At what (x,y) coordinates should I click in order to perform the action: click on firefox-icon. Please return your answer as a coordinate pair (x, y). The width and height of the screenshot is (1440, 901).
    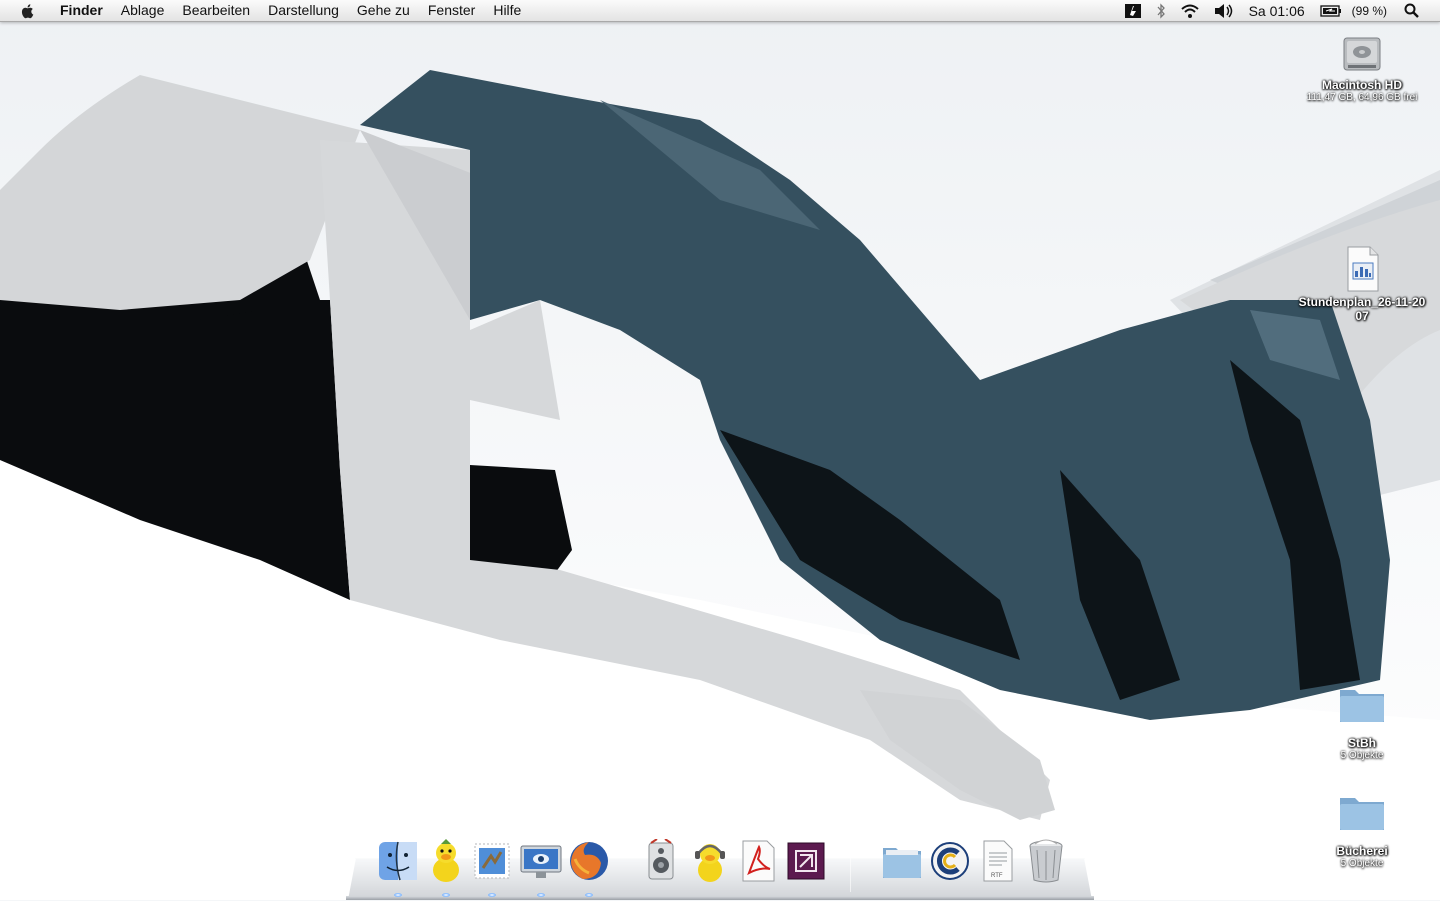
    Looking at the image, I should click on (589, 861).